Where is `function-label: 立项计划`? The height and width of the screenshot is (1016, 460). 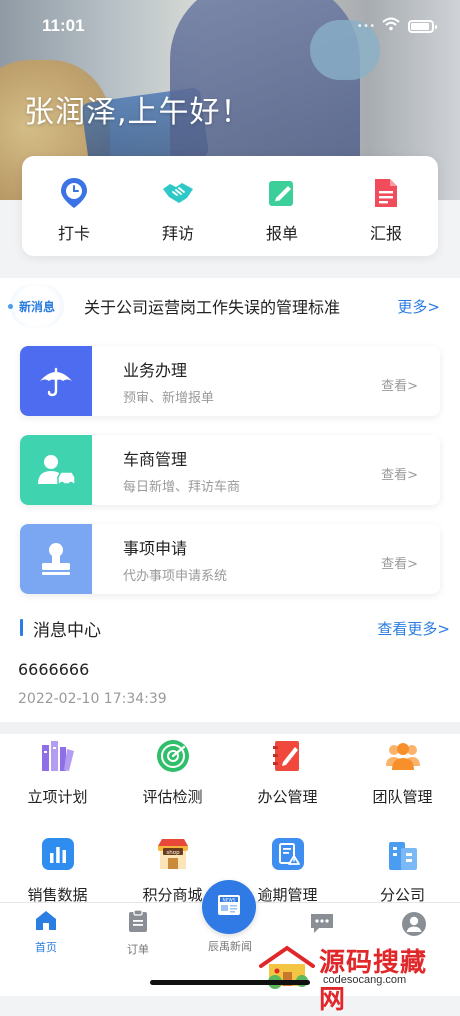 function-label: 立项计划 is located at coordinates (57, 797).